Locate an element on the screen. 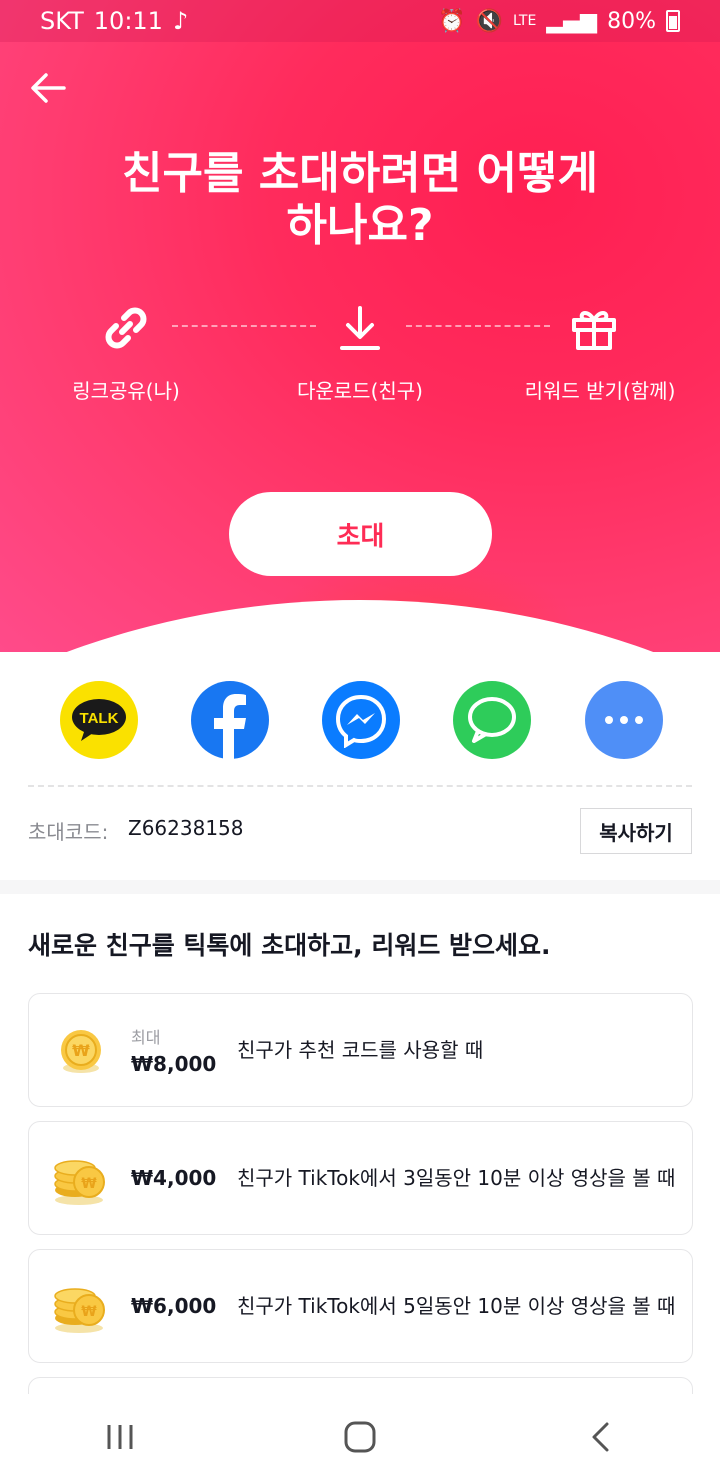 This screenshot has height=1480, width=720. kakaotalk-share-button: TALK is located at coordinates (99, 720).